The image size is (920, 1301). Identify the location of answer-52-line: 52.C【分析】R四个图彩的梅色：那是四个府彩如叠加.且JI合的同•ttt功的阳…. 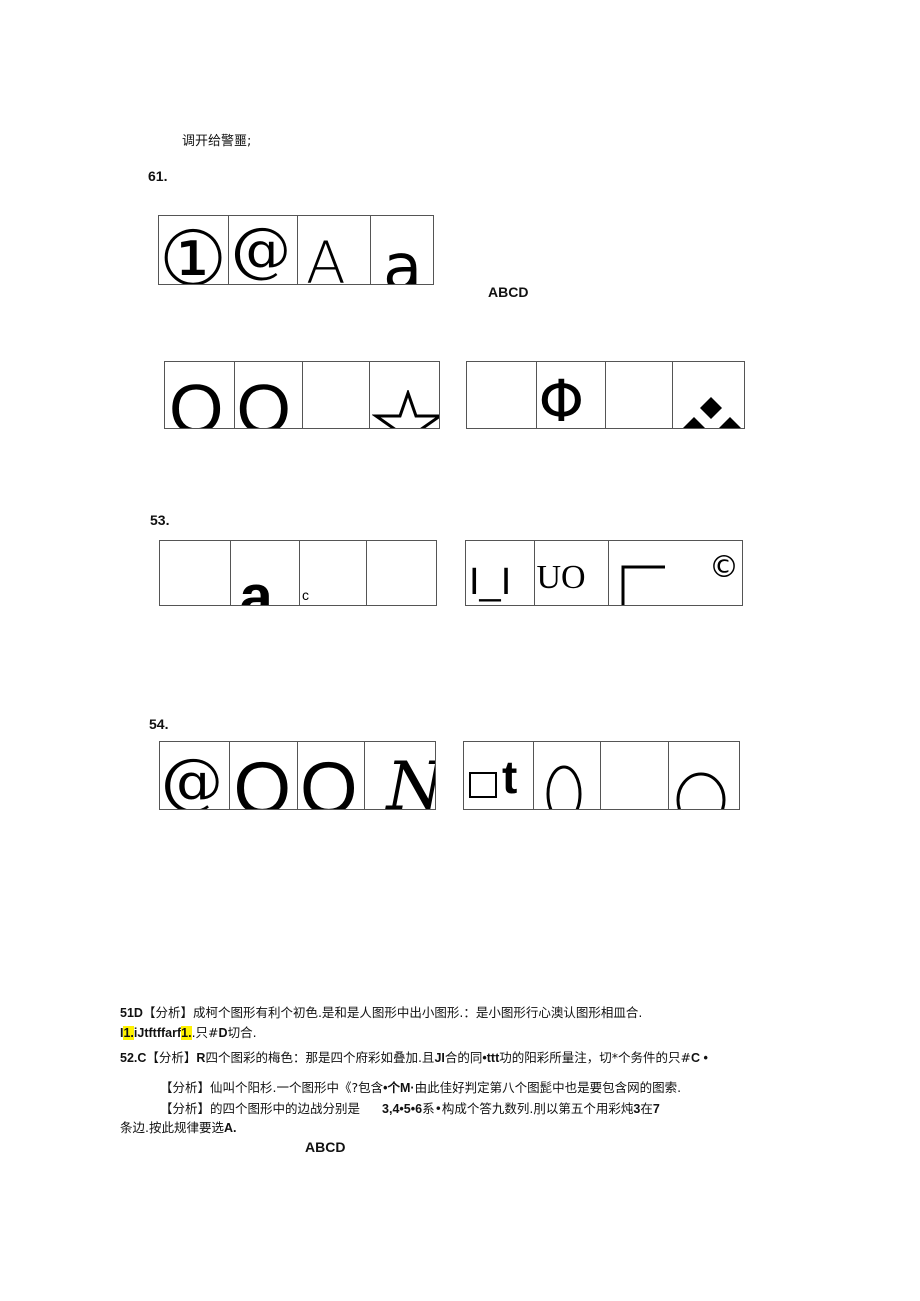
(414, 1056).